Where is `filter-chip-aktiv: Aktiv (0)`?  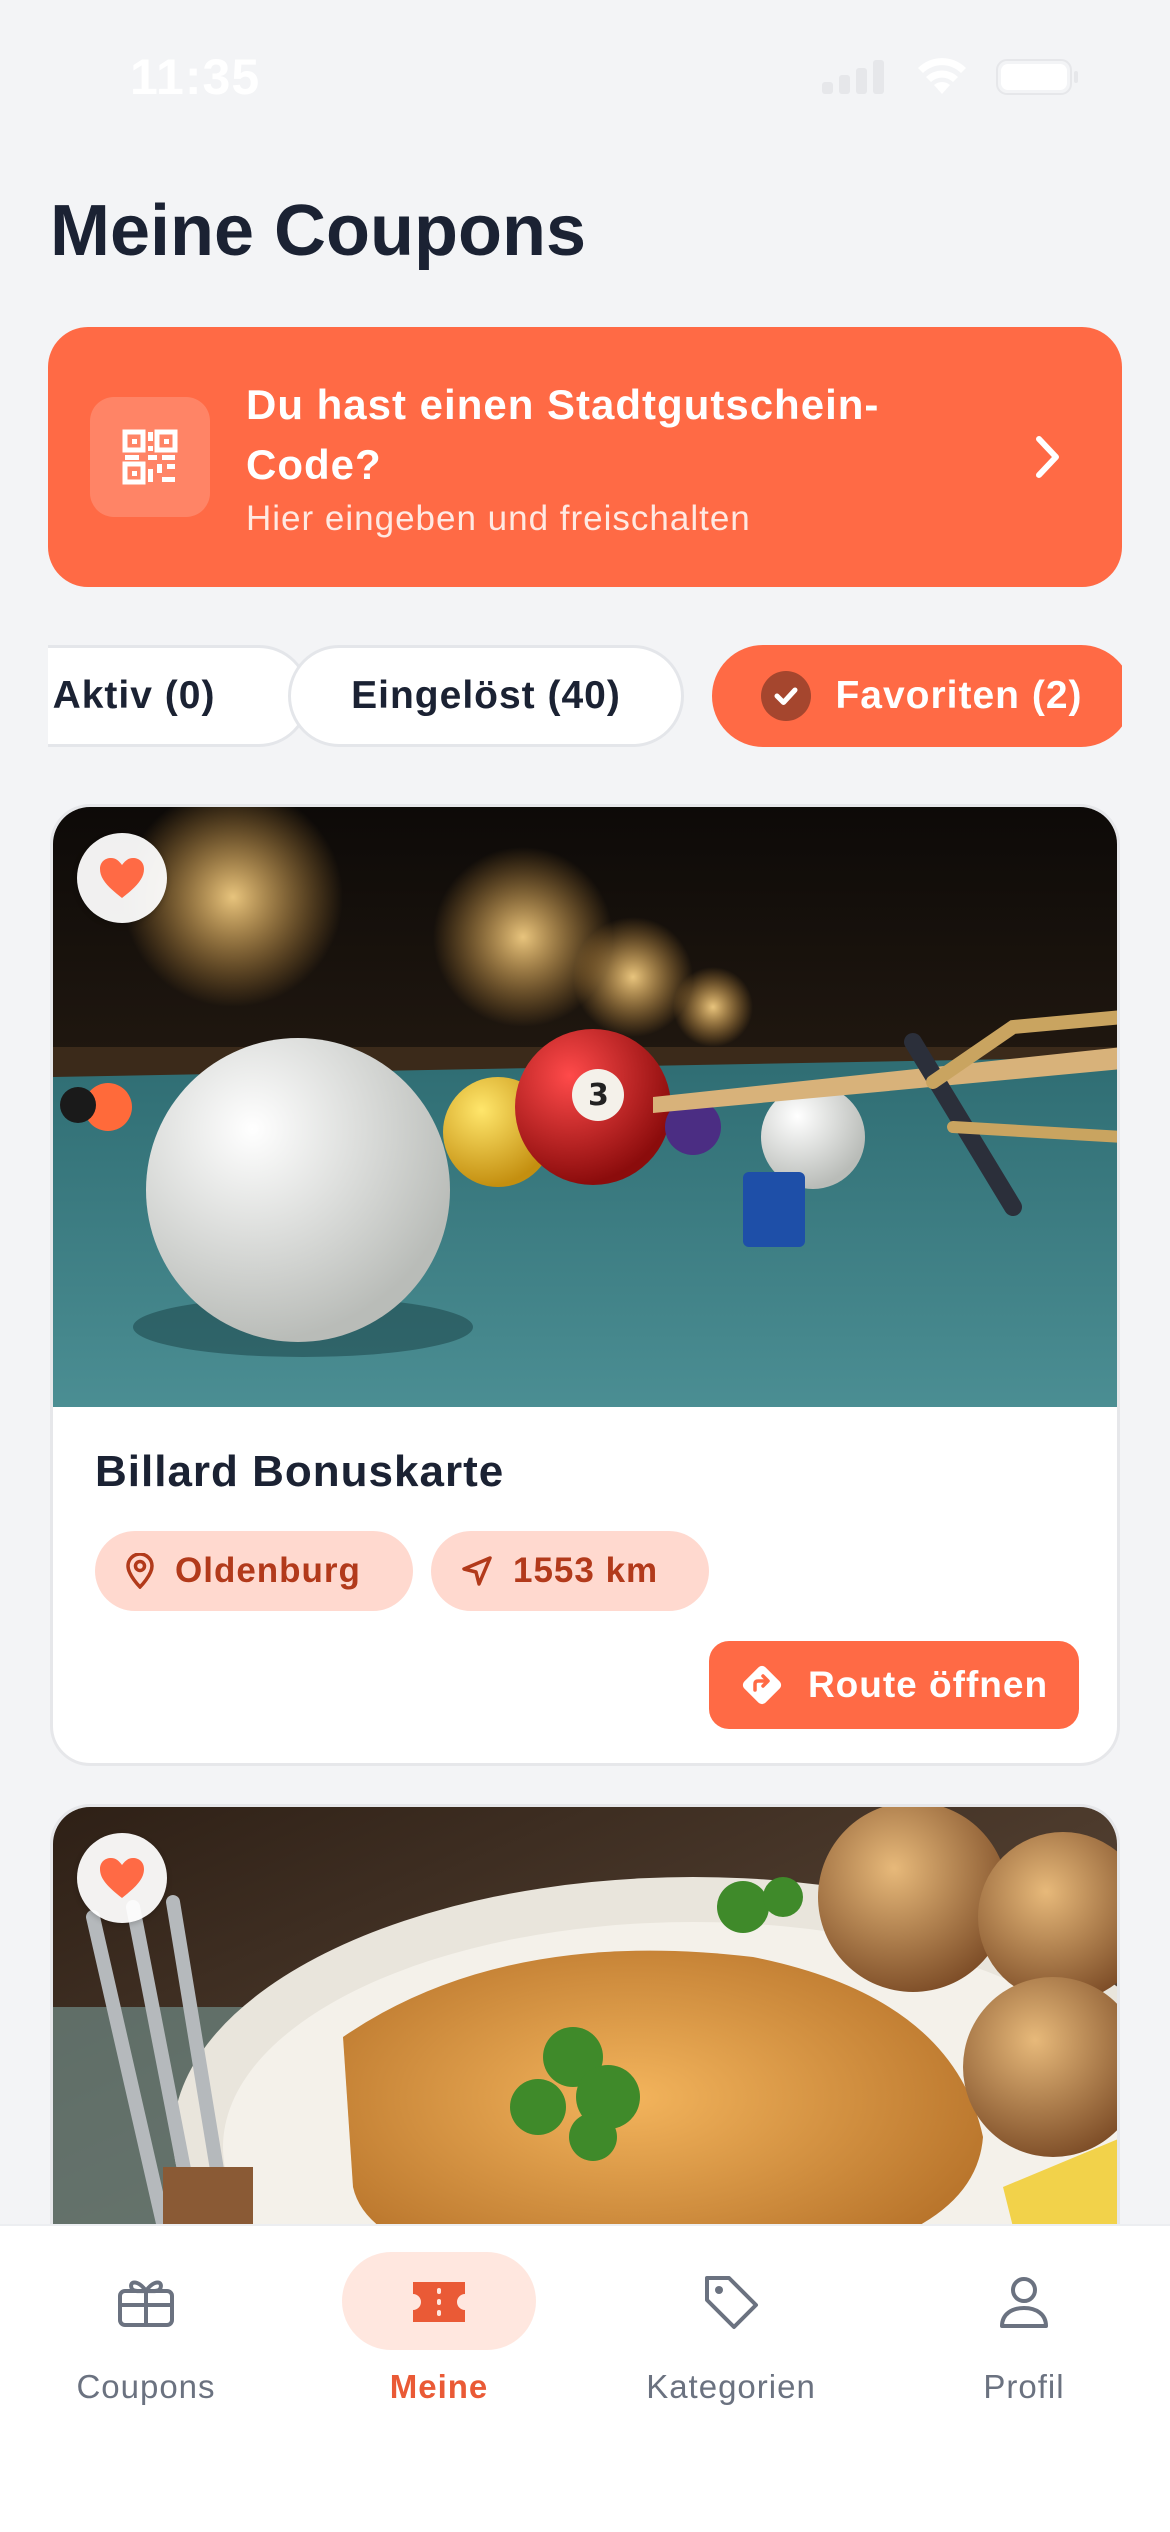 filter-chip-aktiv: Aktiv (0) is located at coordinates (179, 696).